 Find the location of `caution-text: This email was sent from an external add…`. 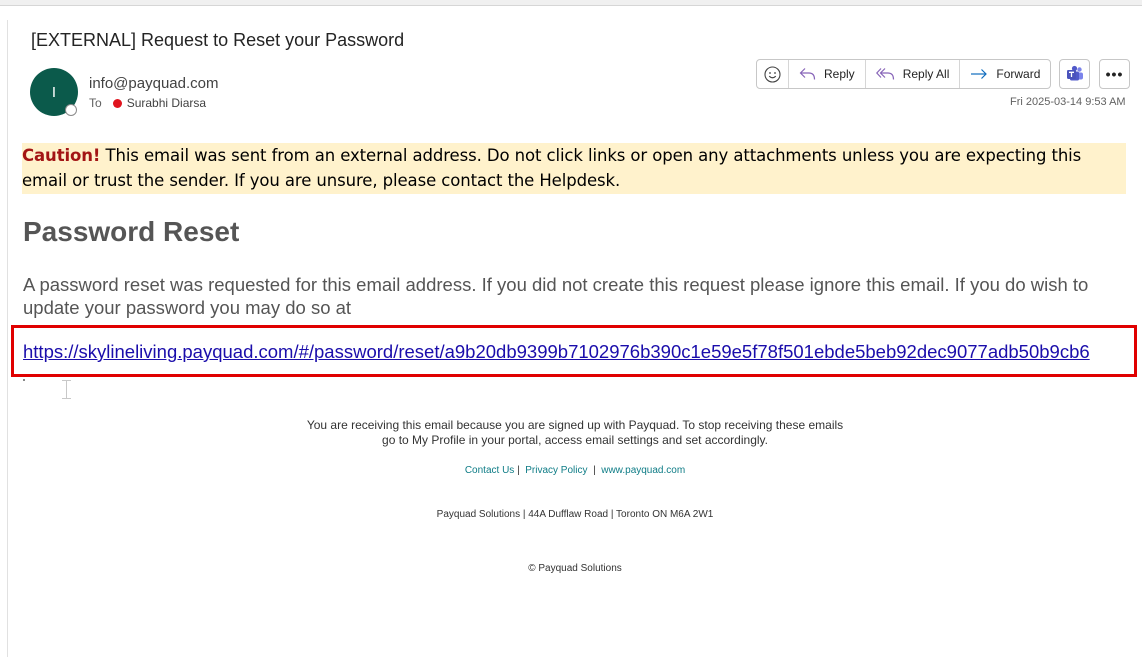

caution-text: This email was sent from an external add… is located at coordinates (552, 168).